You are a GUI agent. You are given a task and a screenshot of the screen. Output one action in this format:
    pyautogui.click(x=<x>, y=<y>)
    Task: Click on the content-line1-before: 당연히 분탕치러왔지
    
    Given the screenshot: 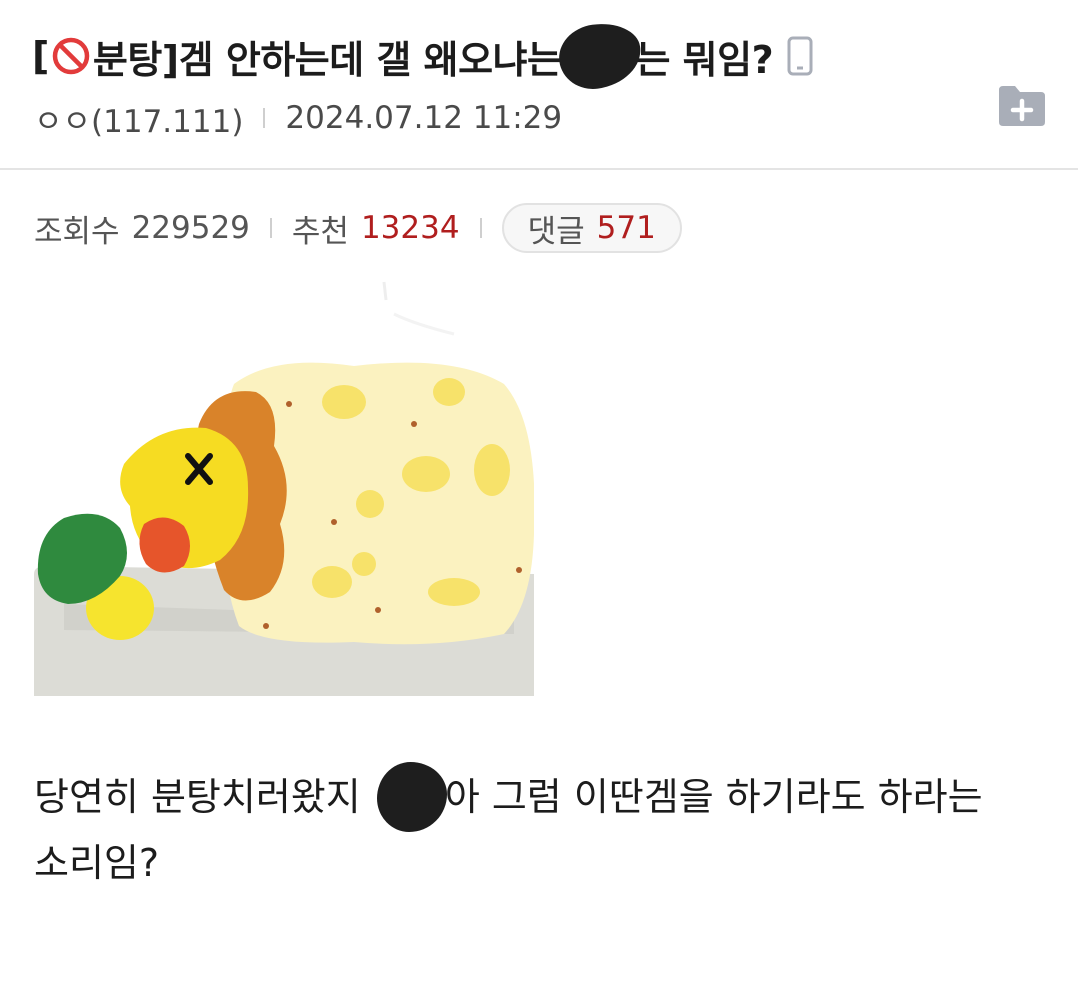 What is the action you would take?
    pyautogui.click(x=203, y=797)
    